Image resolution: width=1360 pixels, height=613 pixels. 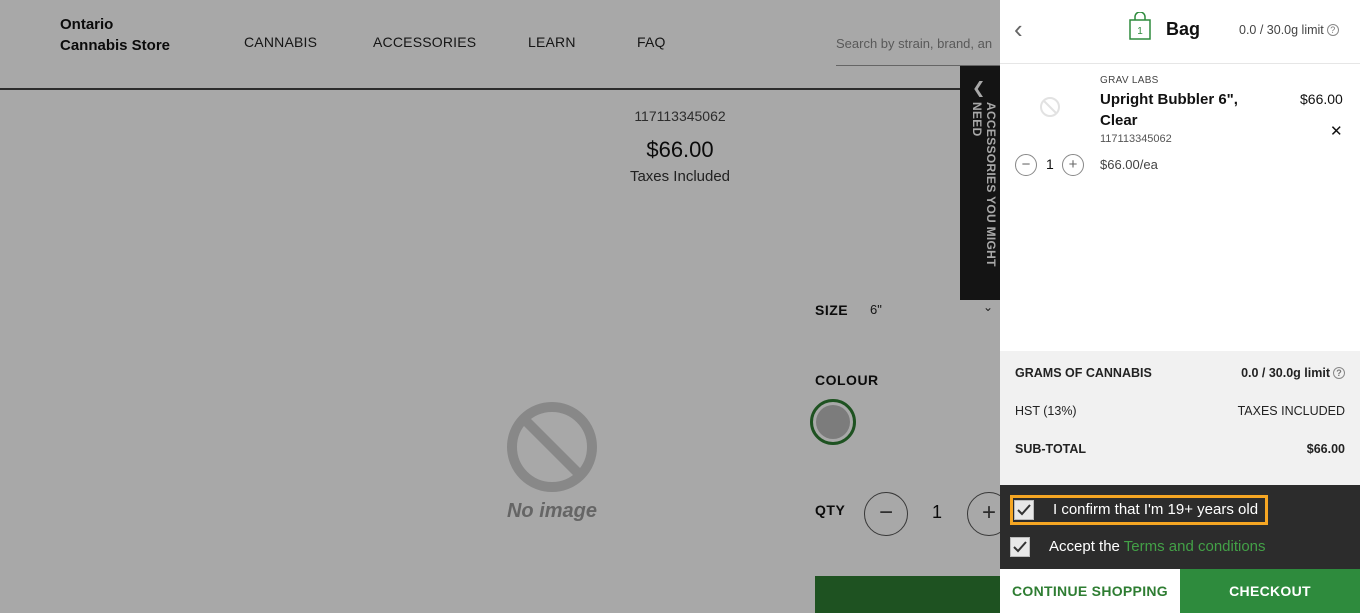 I want to click on remove-item-icon: ✕, so click(x=1336, y=131).